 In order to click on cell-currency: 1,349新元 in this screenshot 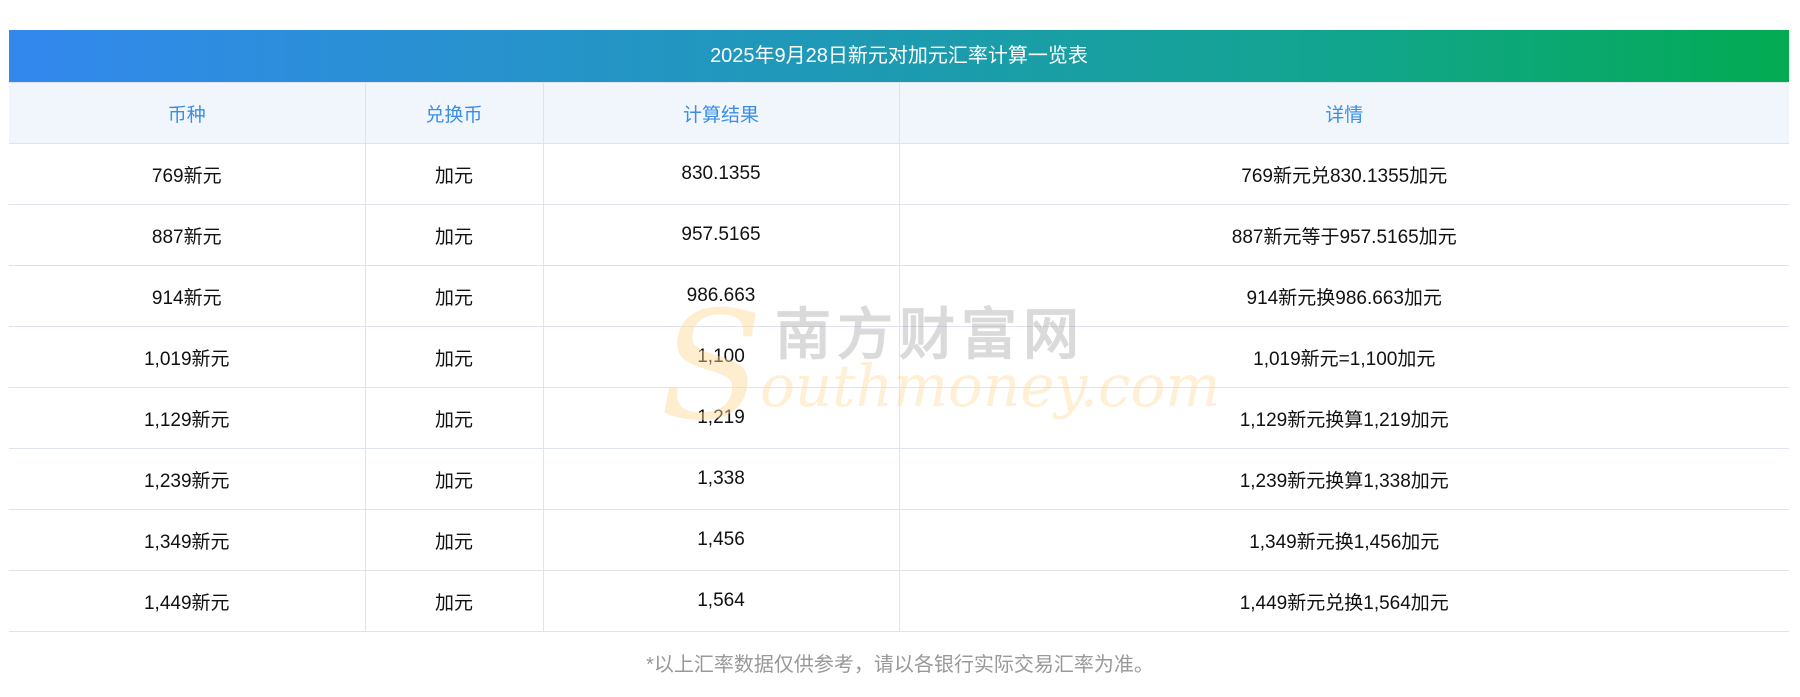, I will do `click(187, 540)`.